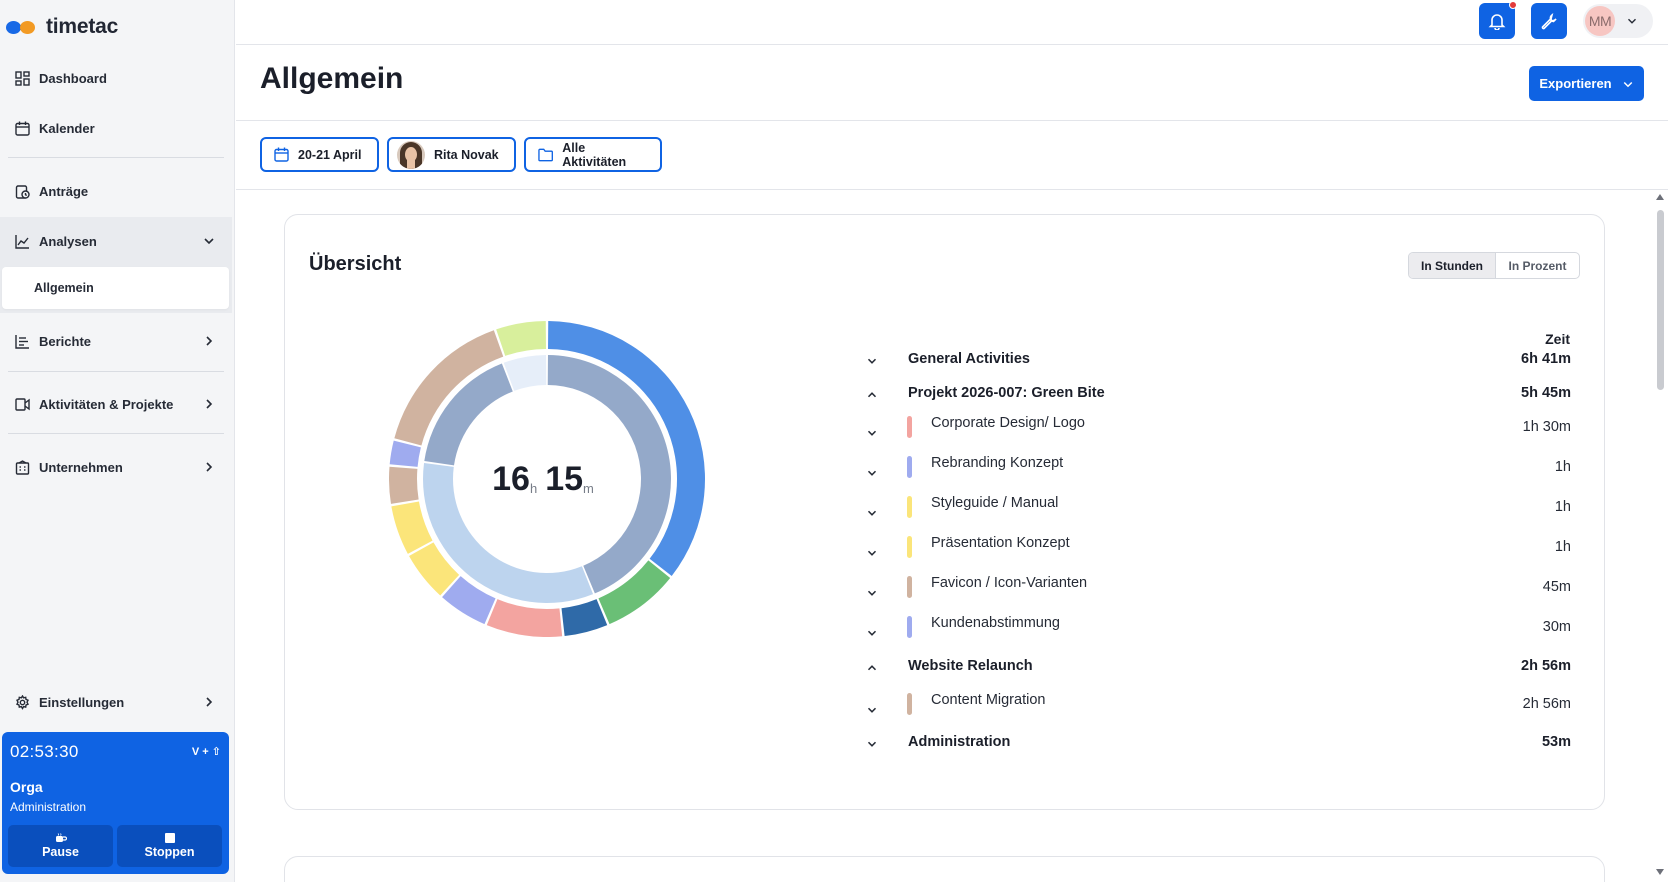 The height and width of the screenshot is (882, 1668). What do you see at coordinates (117, 404) in the screenshot?
I see `sidebar-item-aktivitaeten-projekte: Aktivitäten & Projekte` at bounding box center [117, 404].